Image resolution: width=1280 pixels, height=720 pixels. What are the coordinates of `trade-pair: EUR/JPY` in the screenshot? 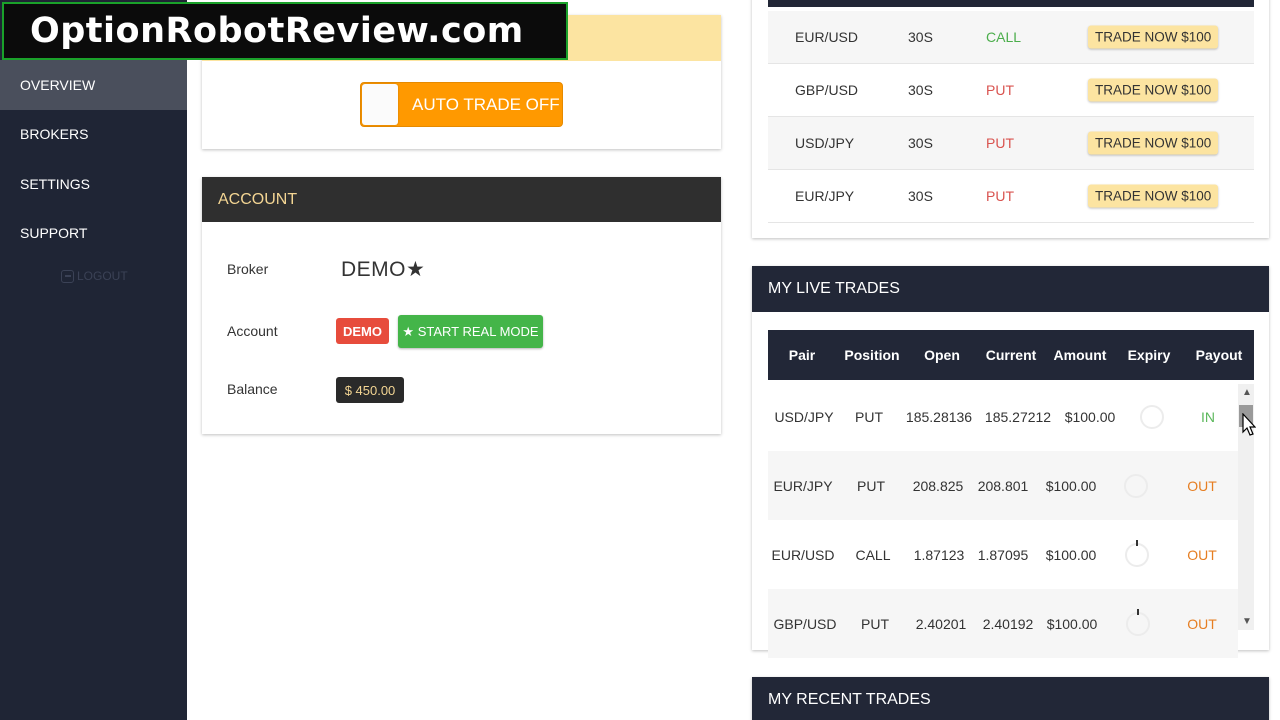 It's located at (803, 485).